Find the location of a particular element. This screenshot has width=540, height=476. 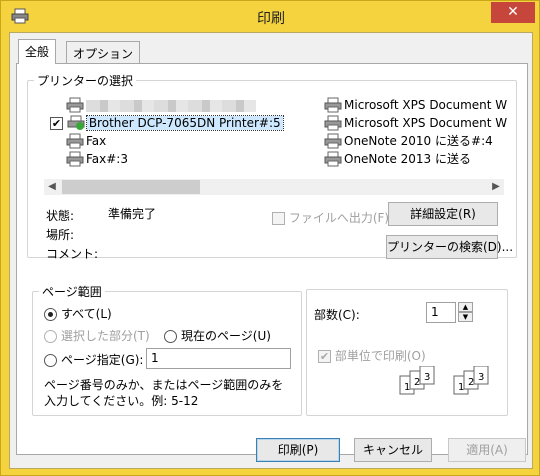

stepper-up-icon: ▲ is located at coordinates (465, 307).